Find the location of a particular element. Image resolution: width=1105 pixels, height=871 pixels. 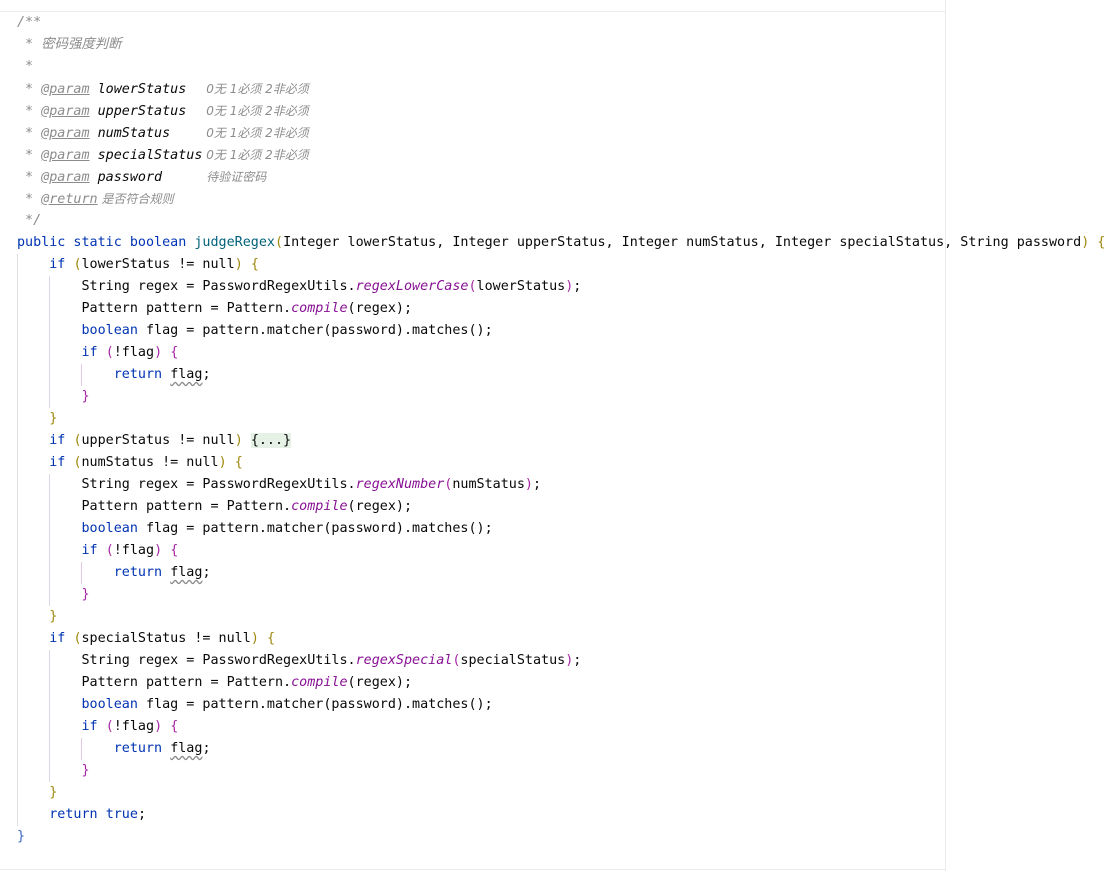

regex-method-call: regexLowerCase is located at coordinates (412, 286).